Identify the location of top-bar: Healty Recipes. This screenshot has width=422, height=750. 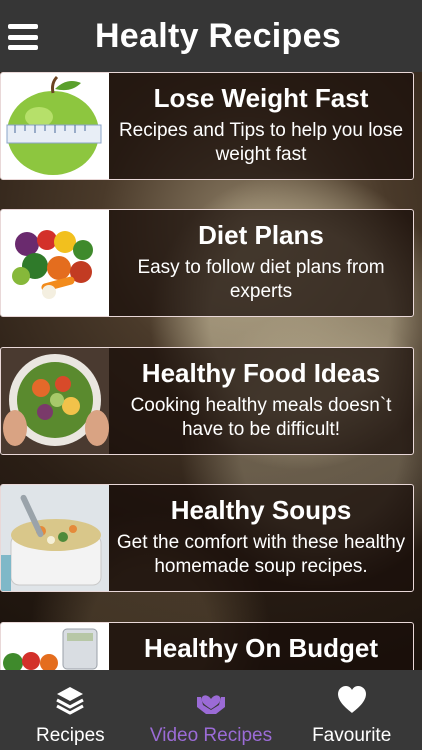
(211, 36).